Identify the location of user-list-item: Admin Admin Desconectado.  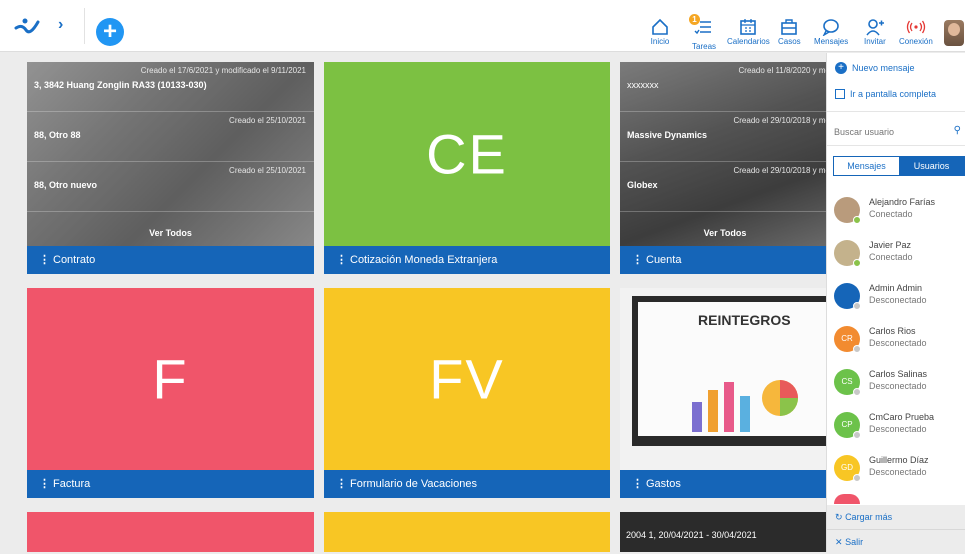
(899, 299).